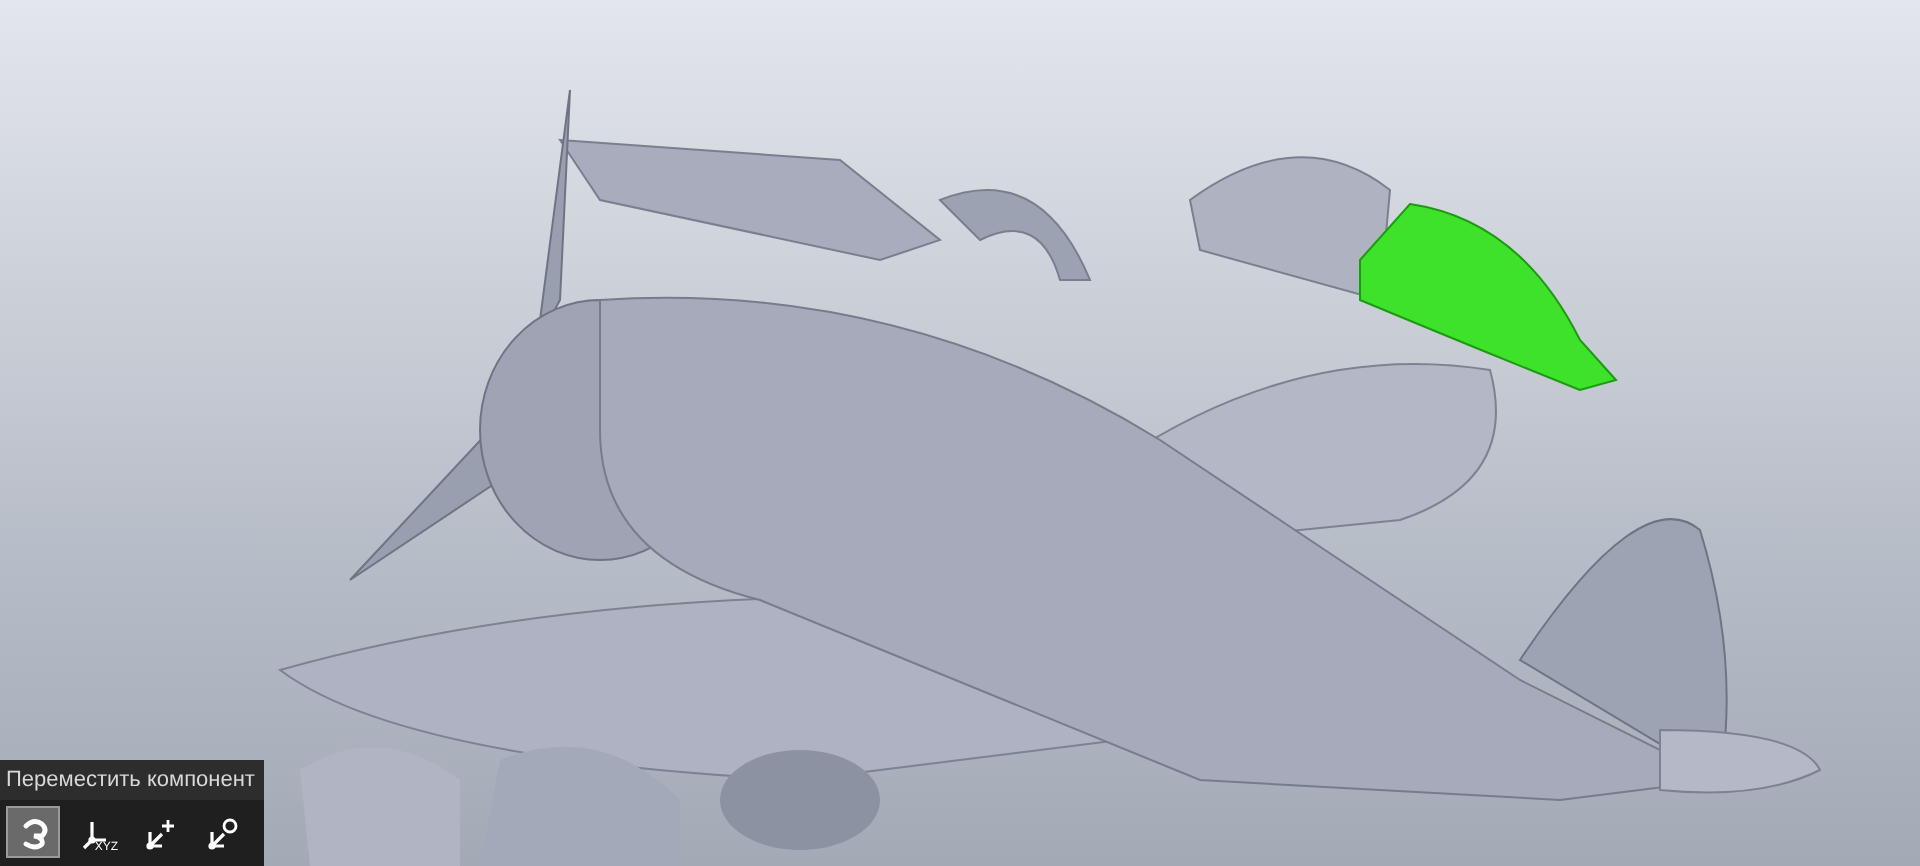 This screenshot has height=866, width=1920. Describe the element at coordinates (132, 779) in the screenshot. I see `toolbar-title: Переместить компонент` at that location.